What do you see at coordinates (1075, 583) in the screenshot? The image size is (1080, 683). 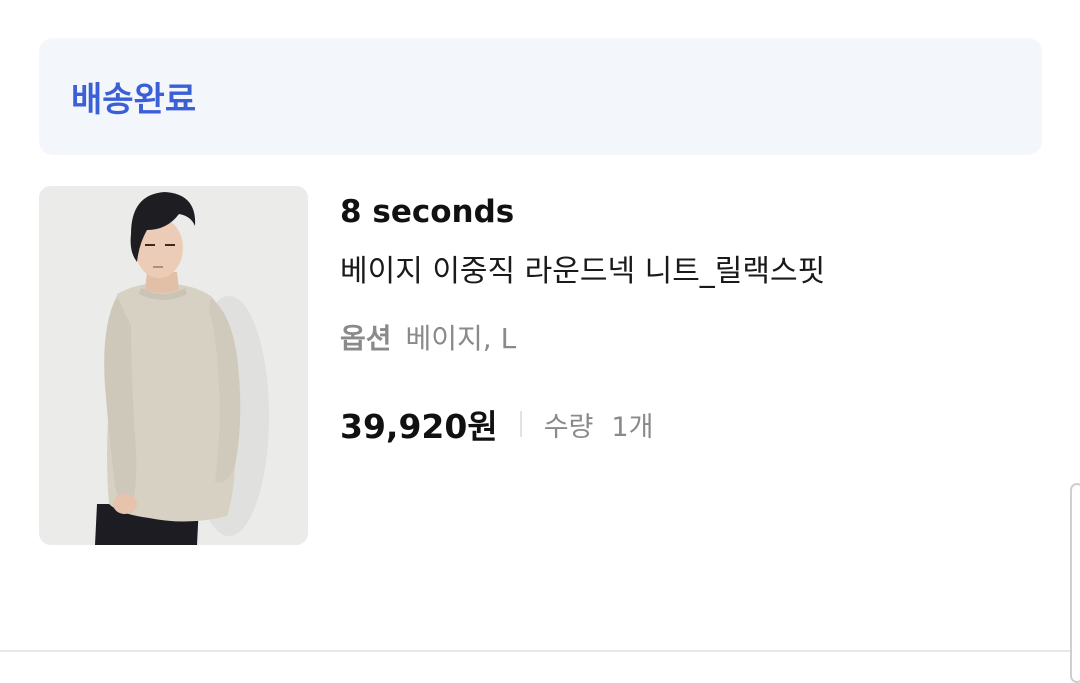 I see `scrollbar-handle` at bounding box center [1075, 583].